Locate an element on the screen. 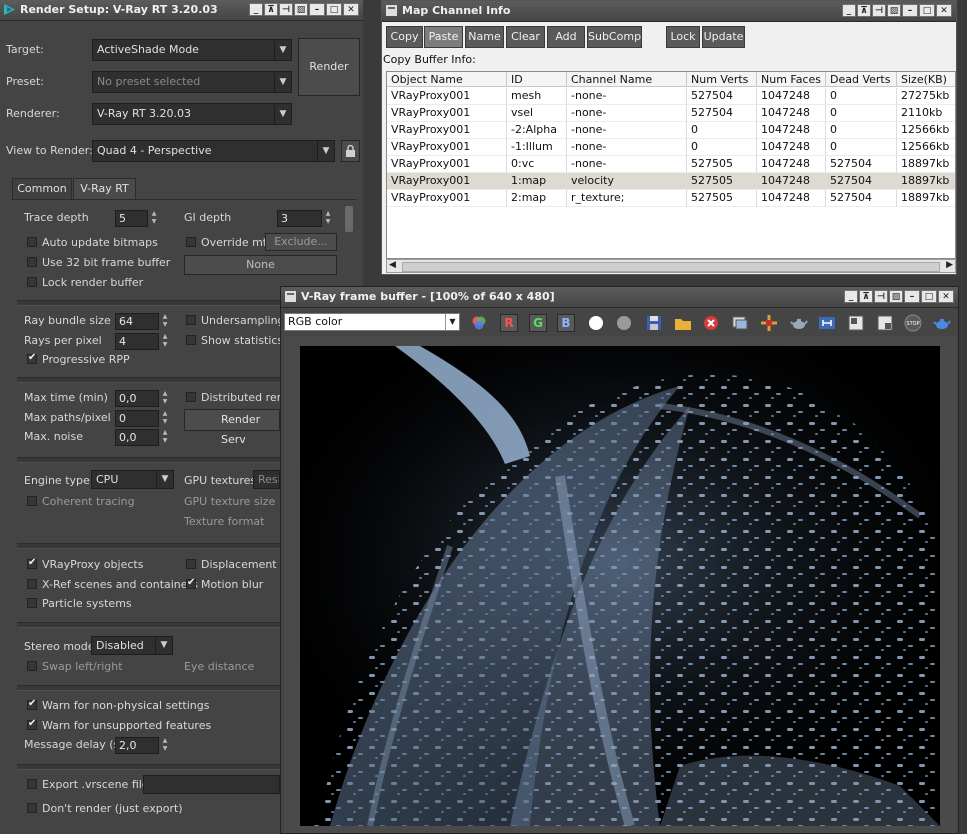 Image resolution: width=967 pixels, height=834 pixels. preset-dropdown: No preset selected ▼ is located at coordinates (192, 82).